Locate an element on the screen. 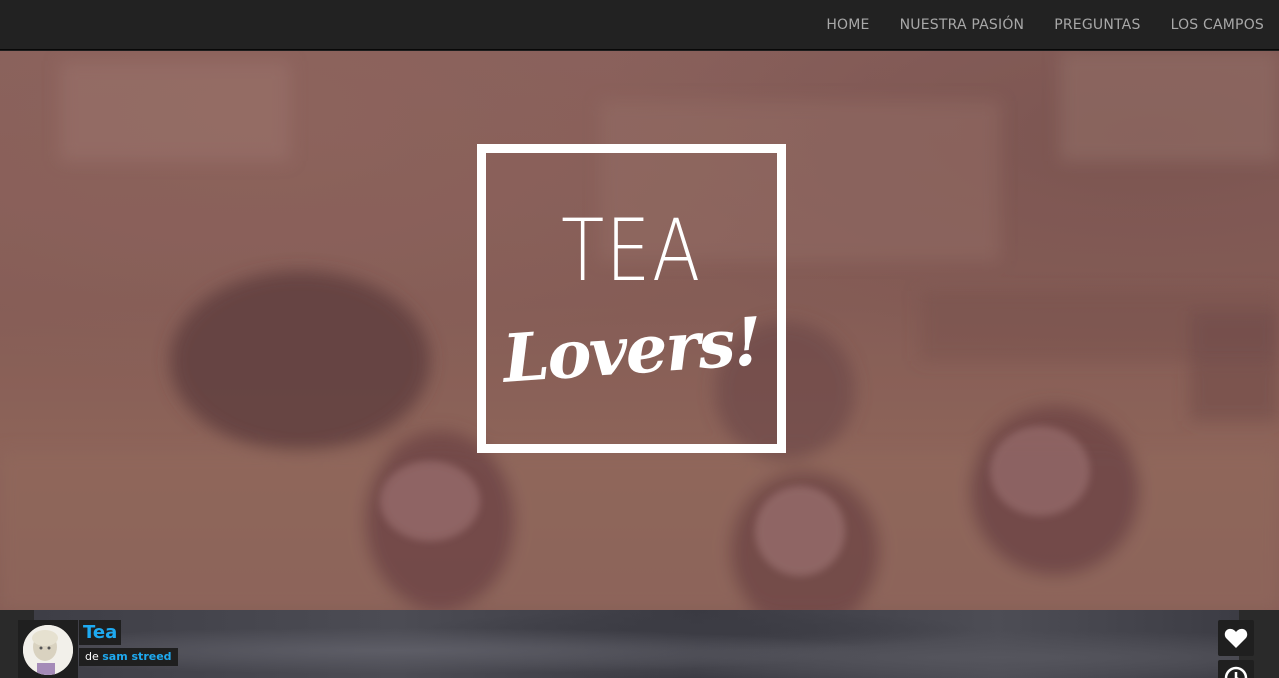  tea-lovers-logo: TEA Lovers! is located at coordinates (631, 298).